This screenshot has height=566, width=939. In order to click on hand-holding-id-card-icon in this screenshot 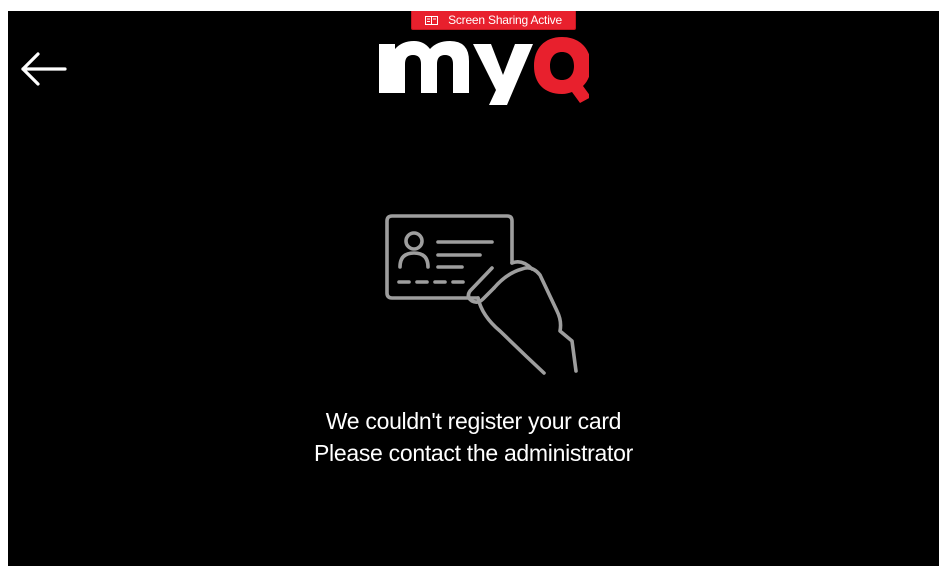, I will do `click(481, 294)`.